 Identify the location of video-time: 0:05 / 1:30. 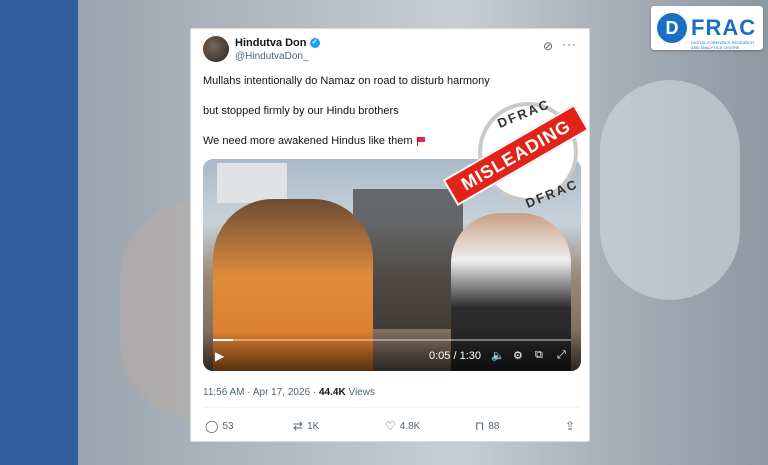
(455, 356).